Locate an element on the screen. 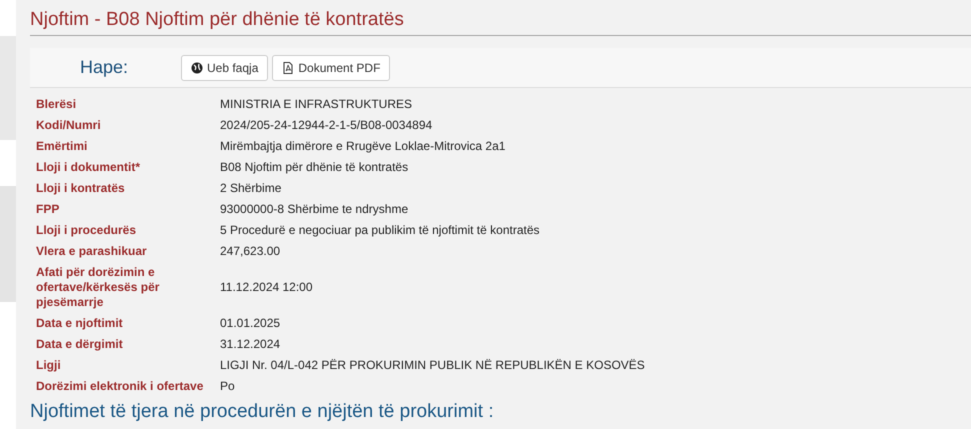  open-label: Hape: is located at coordinates (105, 67).